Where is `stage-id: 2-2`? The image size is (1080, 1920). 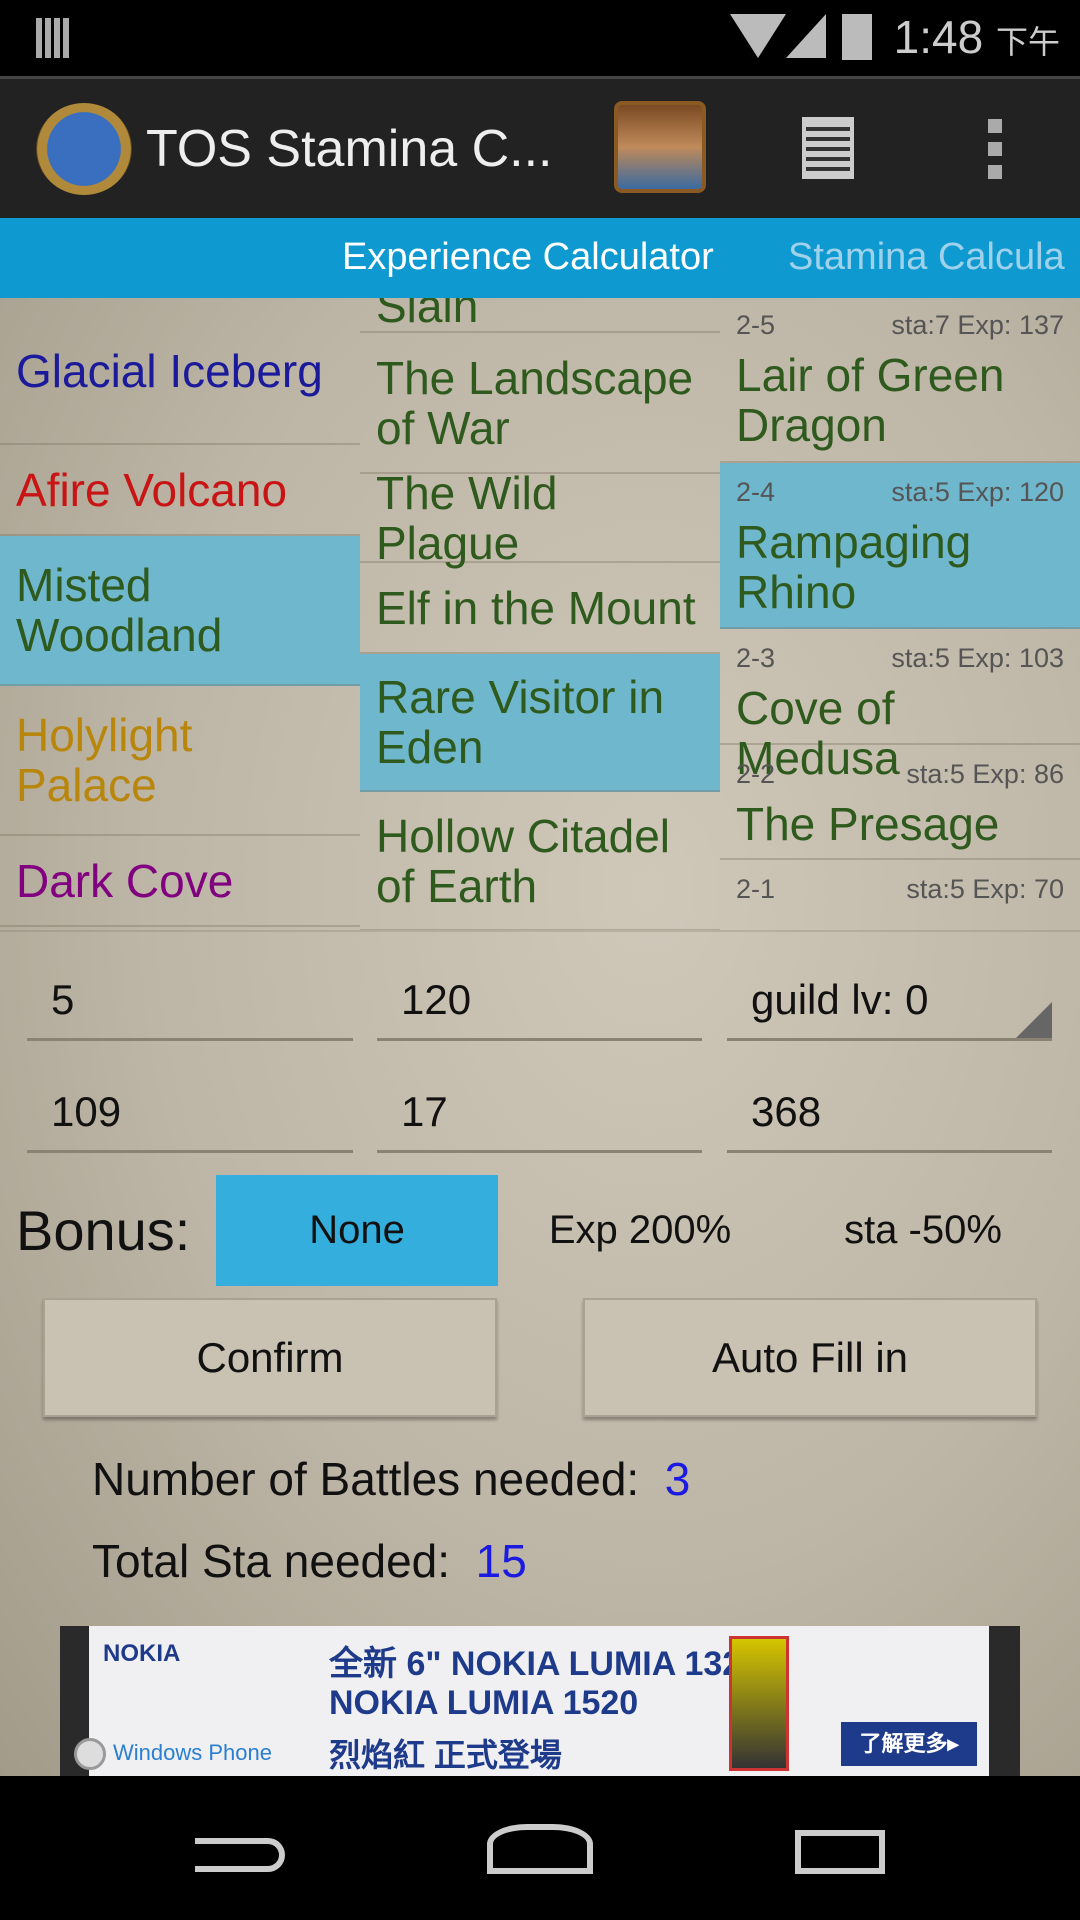
stage-id: 2-2 is located at coordinates (756, 774).